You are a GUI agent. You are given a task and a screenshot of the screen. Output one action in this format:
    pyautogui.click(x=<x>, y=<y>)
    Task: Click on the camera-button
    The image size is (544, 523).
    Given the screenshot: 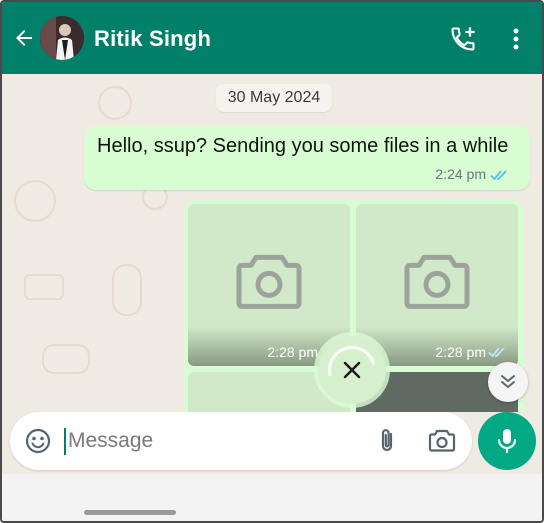 What is the action you would take?
    pyautogui.click(x=442, y=443)
    